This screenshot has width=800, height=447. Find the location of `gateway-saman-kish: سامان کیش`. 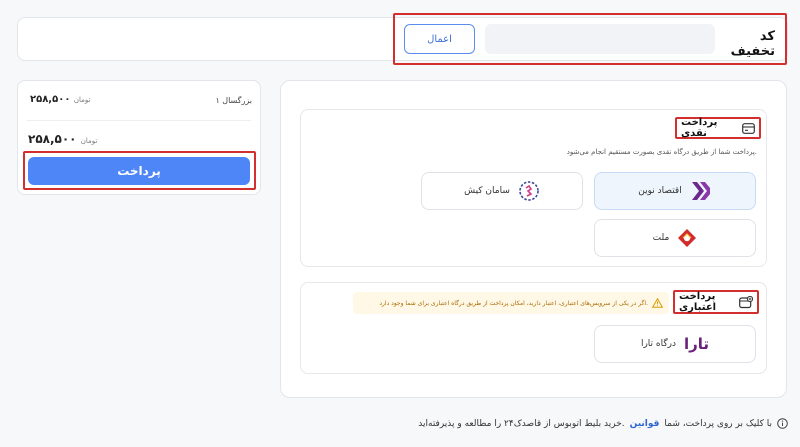

gateway-saman-kish: سامان کیش is located at coordinates (502, 191).